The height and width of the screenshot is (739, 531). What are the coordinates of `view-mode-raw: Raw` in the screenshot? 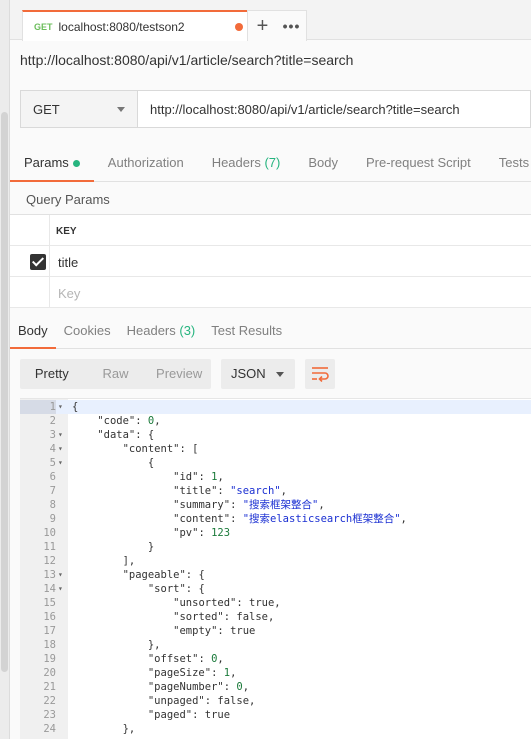 It's located at (116, 374).